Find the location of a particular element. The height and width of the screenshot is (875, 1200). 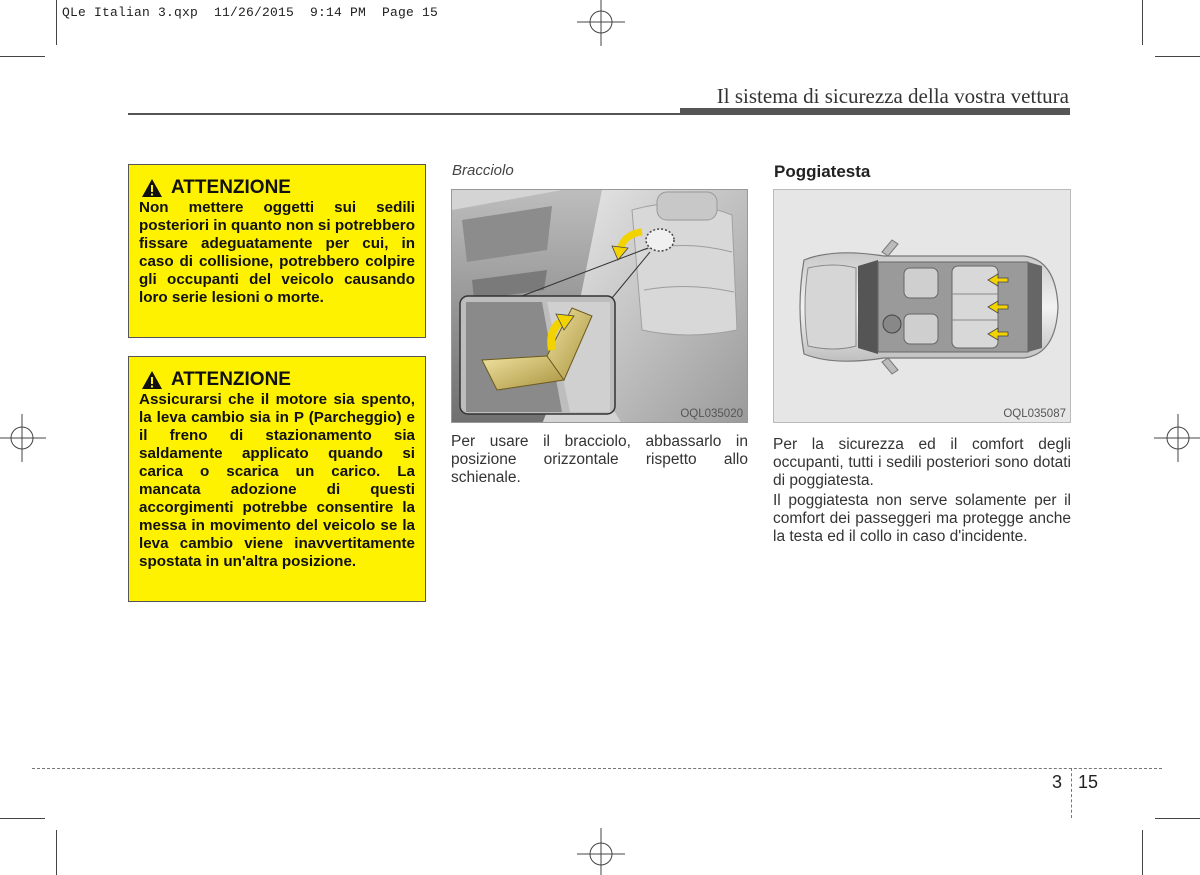

registration-mark-right is located at coordinates (1177, 438).